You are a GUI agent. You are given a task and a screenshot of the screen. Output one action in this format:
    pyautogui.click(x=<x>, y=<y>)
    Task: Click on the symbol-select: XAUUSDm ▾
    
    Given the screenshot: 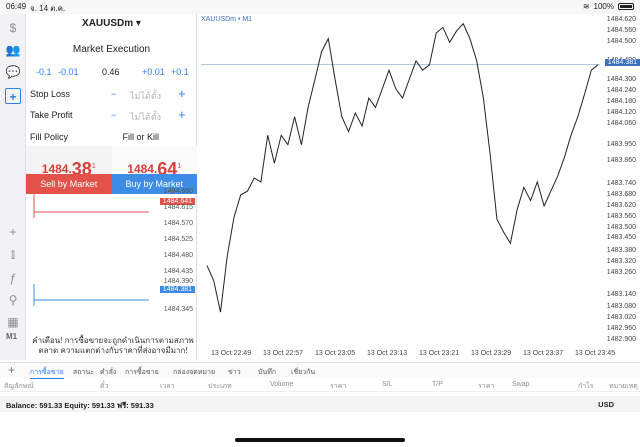 What is the action you would take?
    pyautogui.click(x=111, y=23)
    